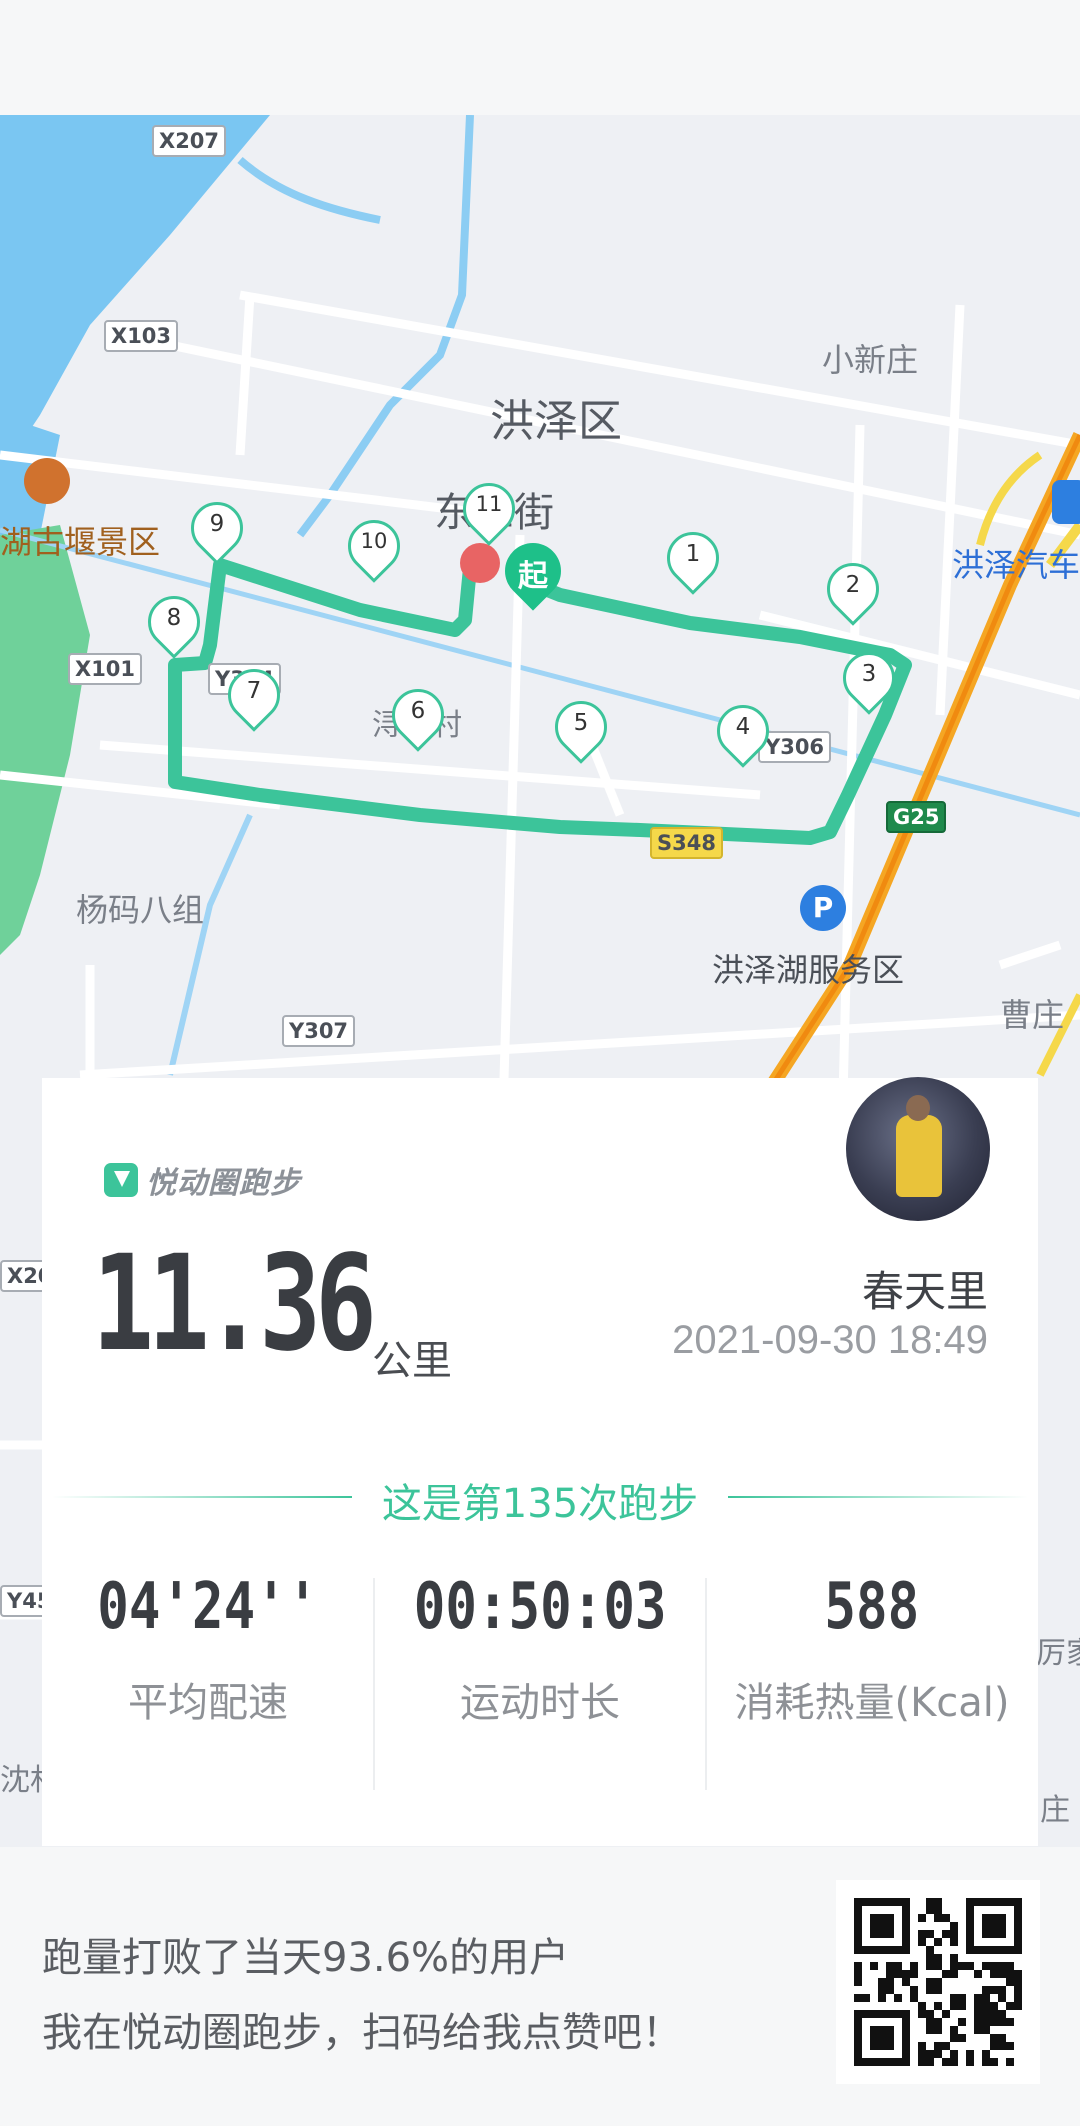 The height and width of the screenshot is (2126, 1080). What do you see at coordinates (362, 2033) in the screenshot?
I see `footer-share-text: 我在悦动圈跑步，扫码给我点赞吧！` at bounding box center [362, 2033].